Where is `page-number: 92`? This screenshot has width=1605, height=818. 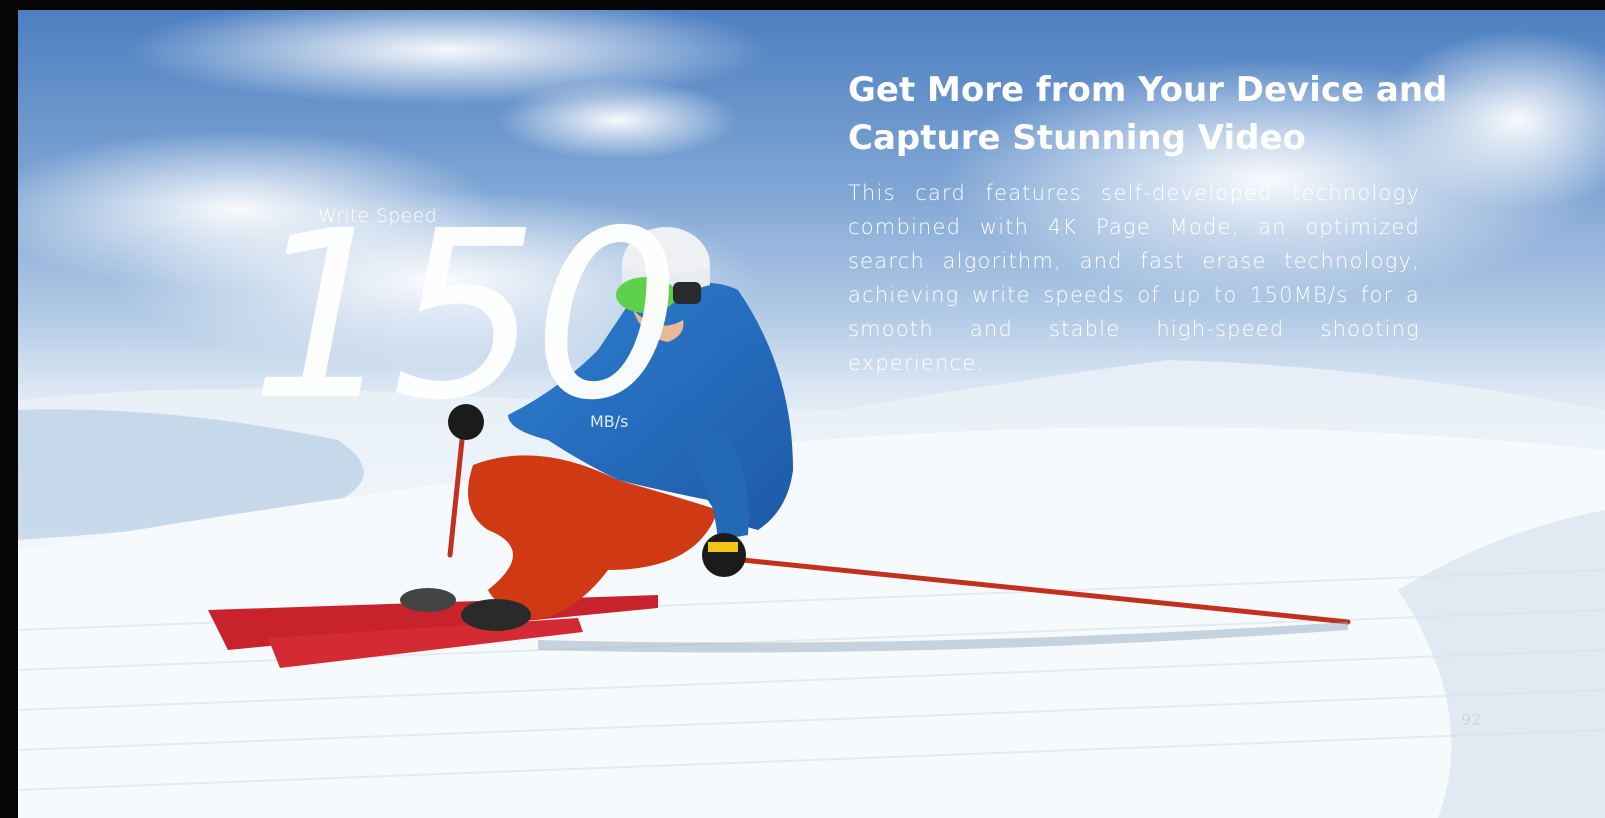
page-number: 92 is located at coordinates (1471, 719).